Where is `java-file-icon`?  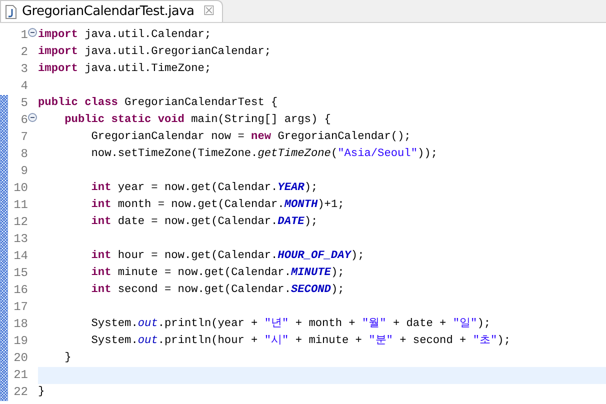
java-file-icon is located at coordinates (11, 11).